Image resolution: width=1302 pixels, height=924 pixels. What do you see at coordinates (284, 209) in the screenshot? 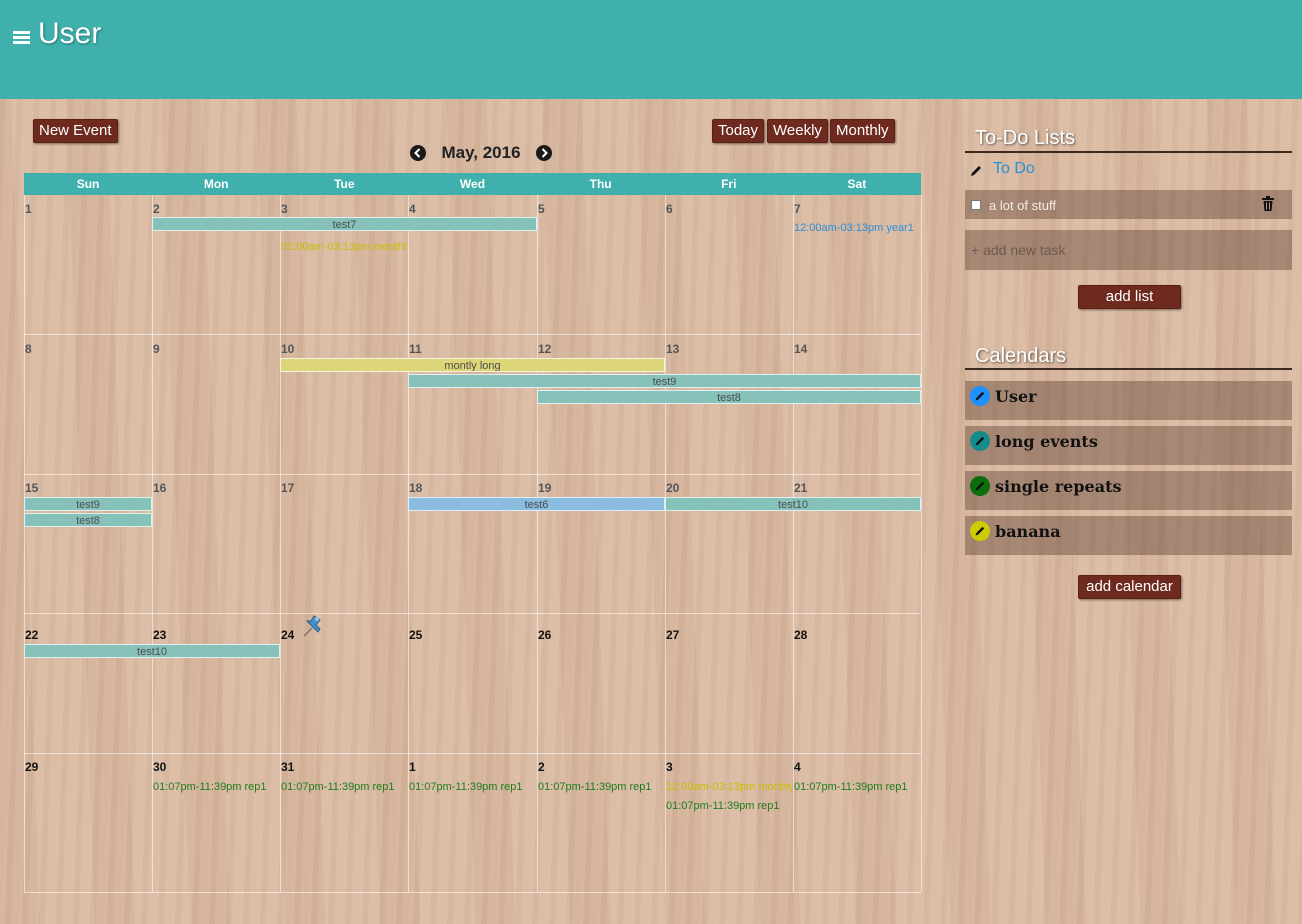
I see `day-number: 3` at bounding box center [284, 209].